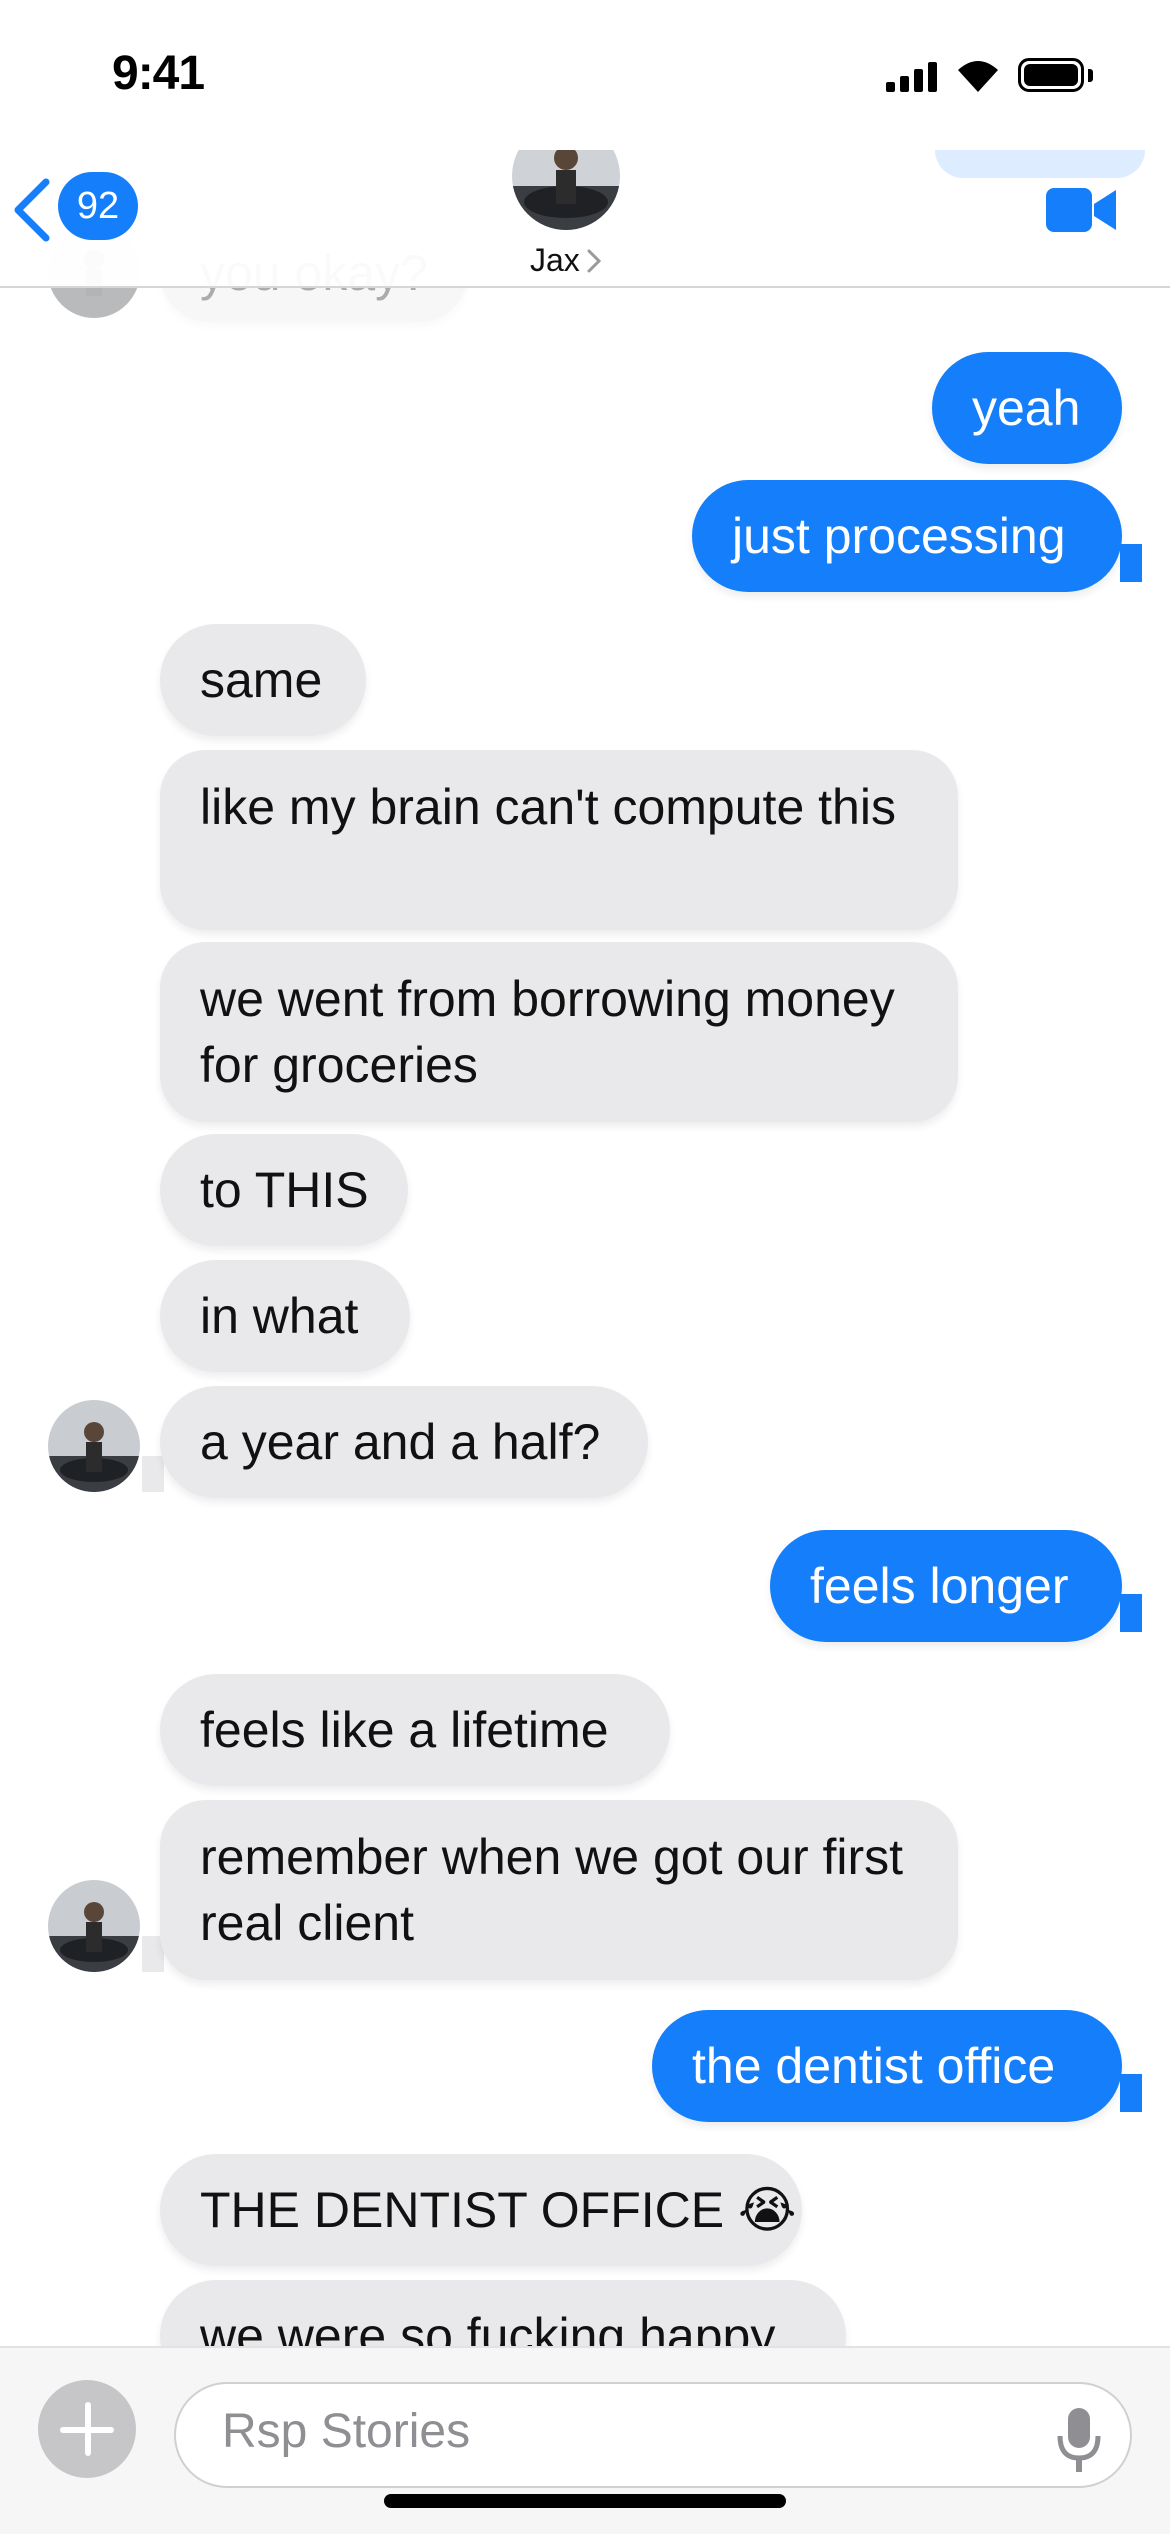 This screenshot has height=2534, width=1170. I want to click on video-call-icon, so click(1081, 210).